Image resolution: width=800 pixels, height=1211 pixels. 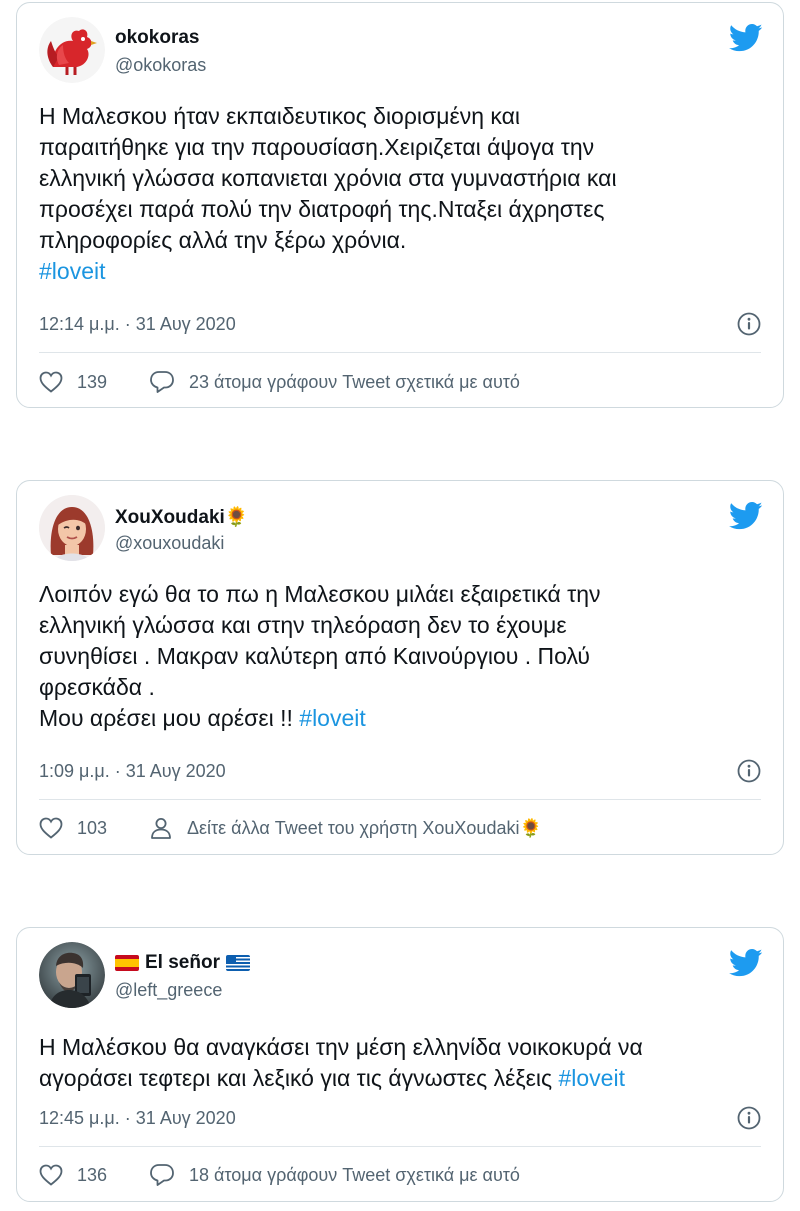 I want to click on display-name: XouXoudaki🌻, so click(x=181, y=517).